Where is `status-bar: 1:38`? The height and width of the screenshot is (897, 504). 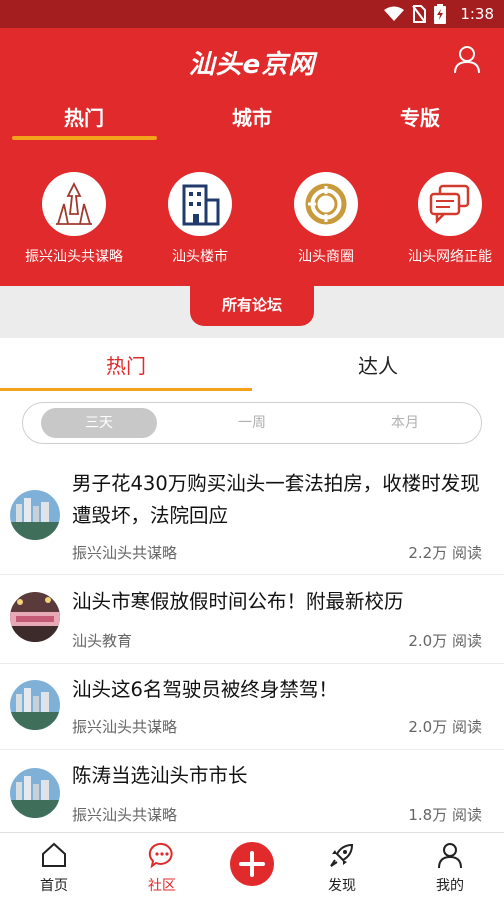 status-bar: 1:38 is located at coordinates (252, 14).